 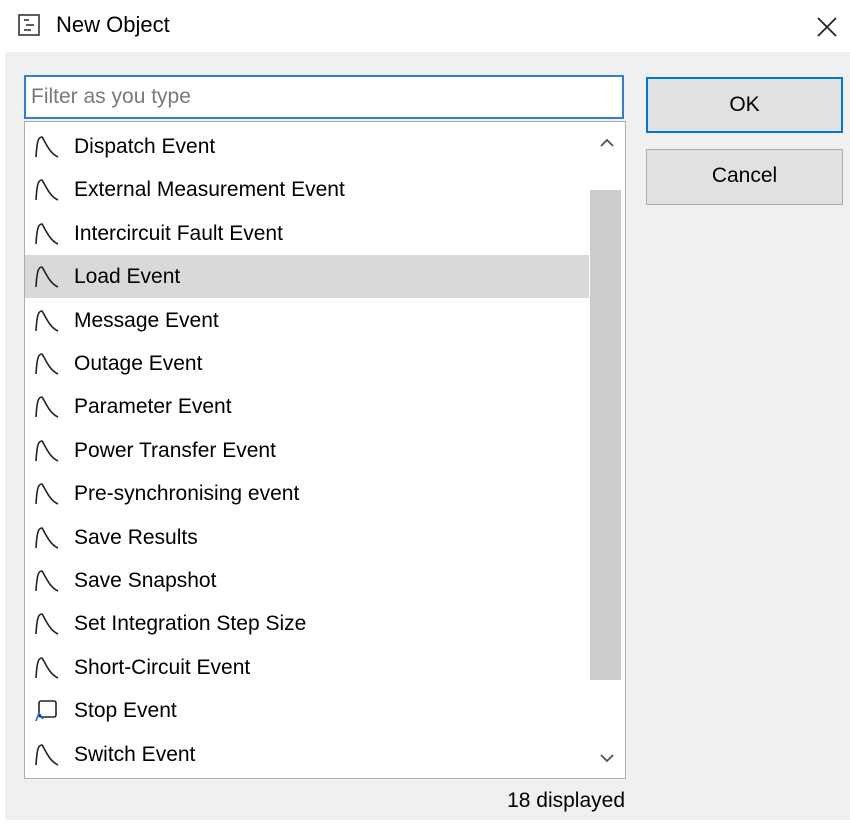 I want to click on list-item-label: Message Event, so click(x=146, y=320).